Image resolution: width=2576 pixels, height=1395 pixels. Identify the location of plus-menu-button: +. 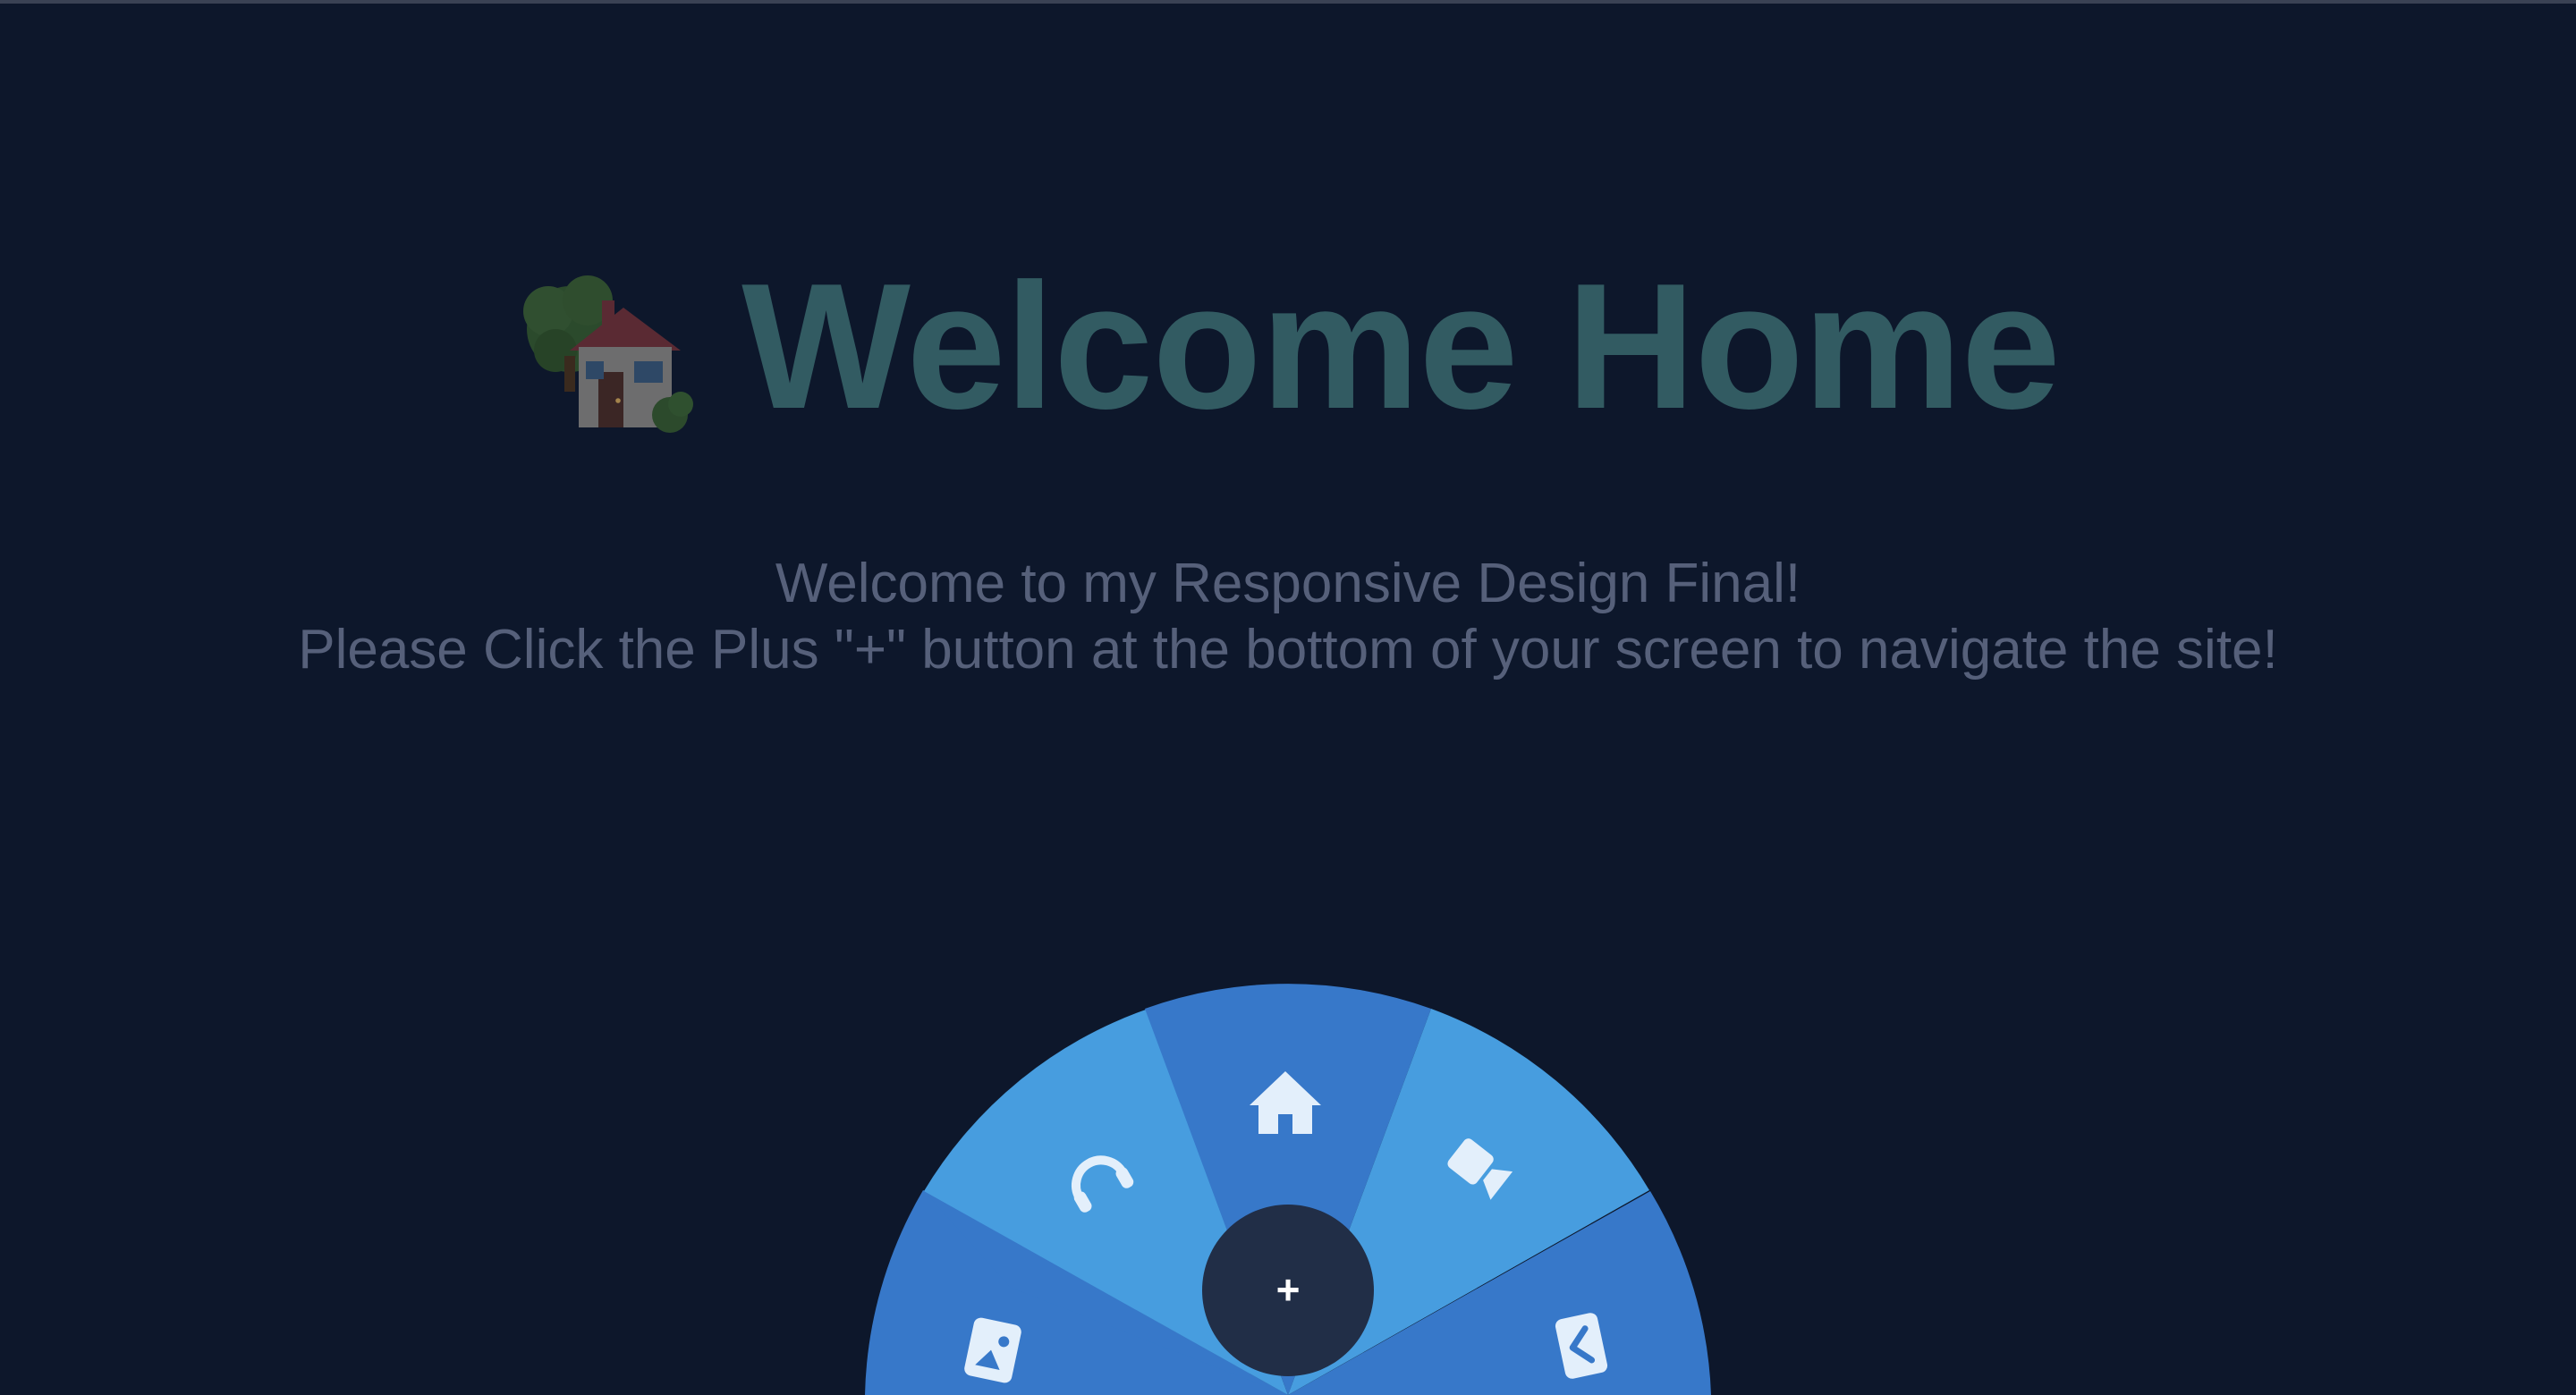
(1288, 1290).